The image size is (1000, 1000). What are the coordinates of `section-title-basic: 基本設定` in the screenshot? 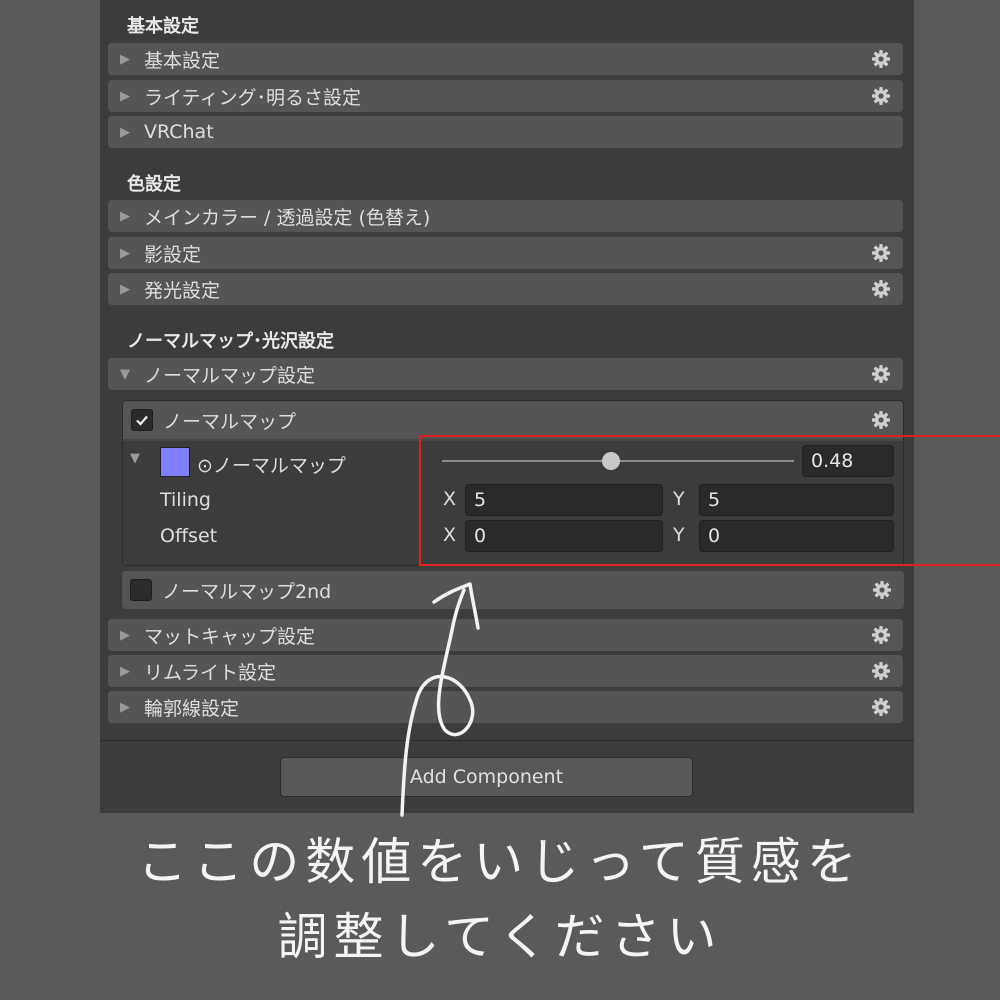 It's located at (163, 26).